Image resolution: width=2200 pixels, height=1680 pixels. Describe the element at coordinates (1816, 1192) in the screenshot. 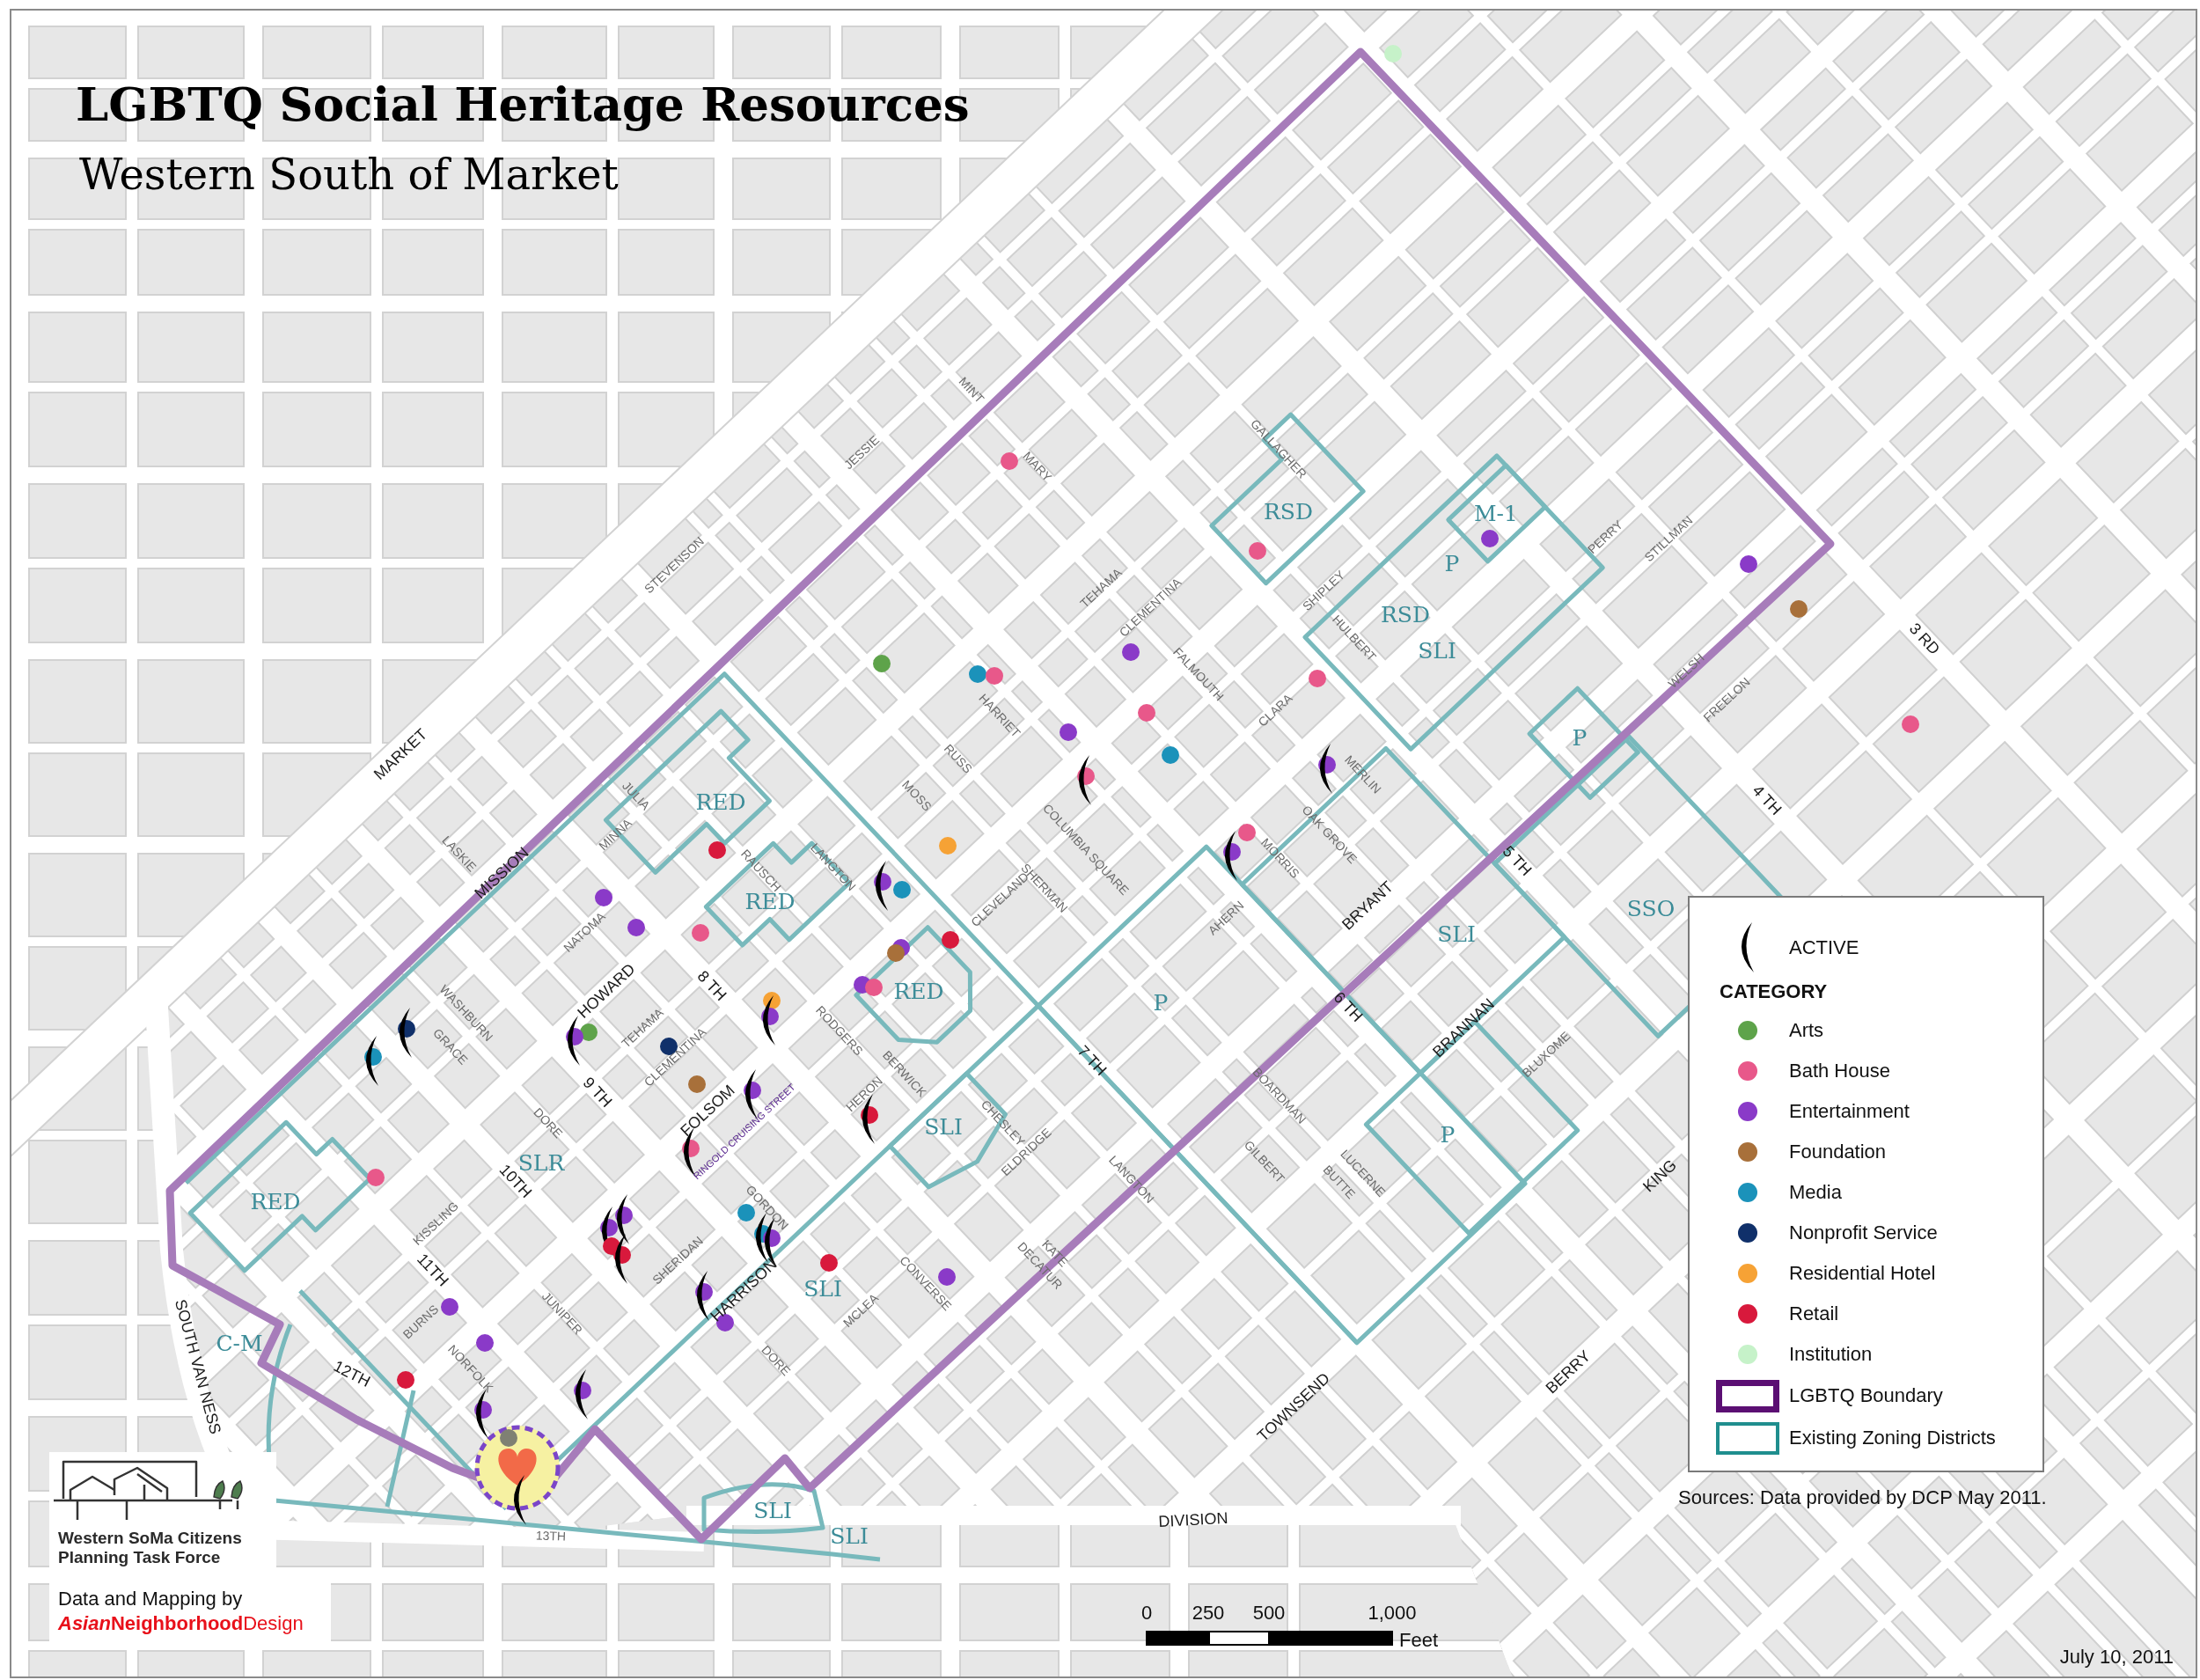

I see `legend-label: Media` at that location.